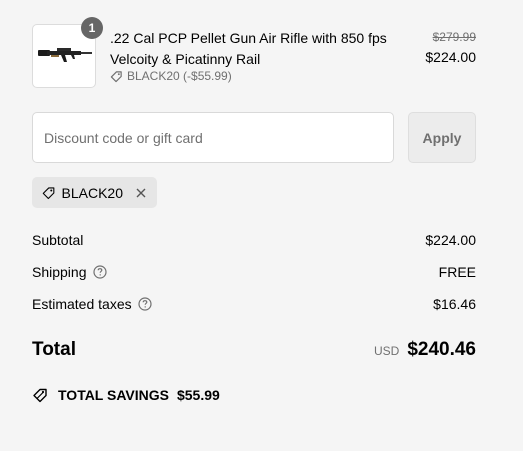 The image size is (523, 451). What do you see at coordinates (99, 272) in the screenshot?
I see `shipping-help-icon` at bounding box center [99, 272].